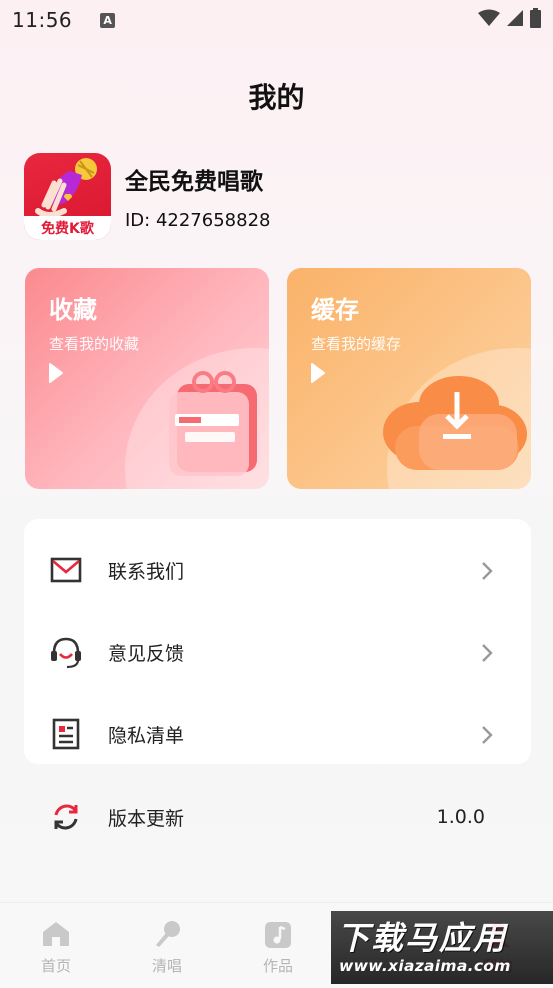 Image resolution: width=553 pixels, height=988 pixels. What do you see at coordinates (146, 735) in the screenshot?
I see `menu-item-label: 隐私清单` at bounding box center [146, 735].